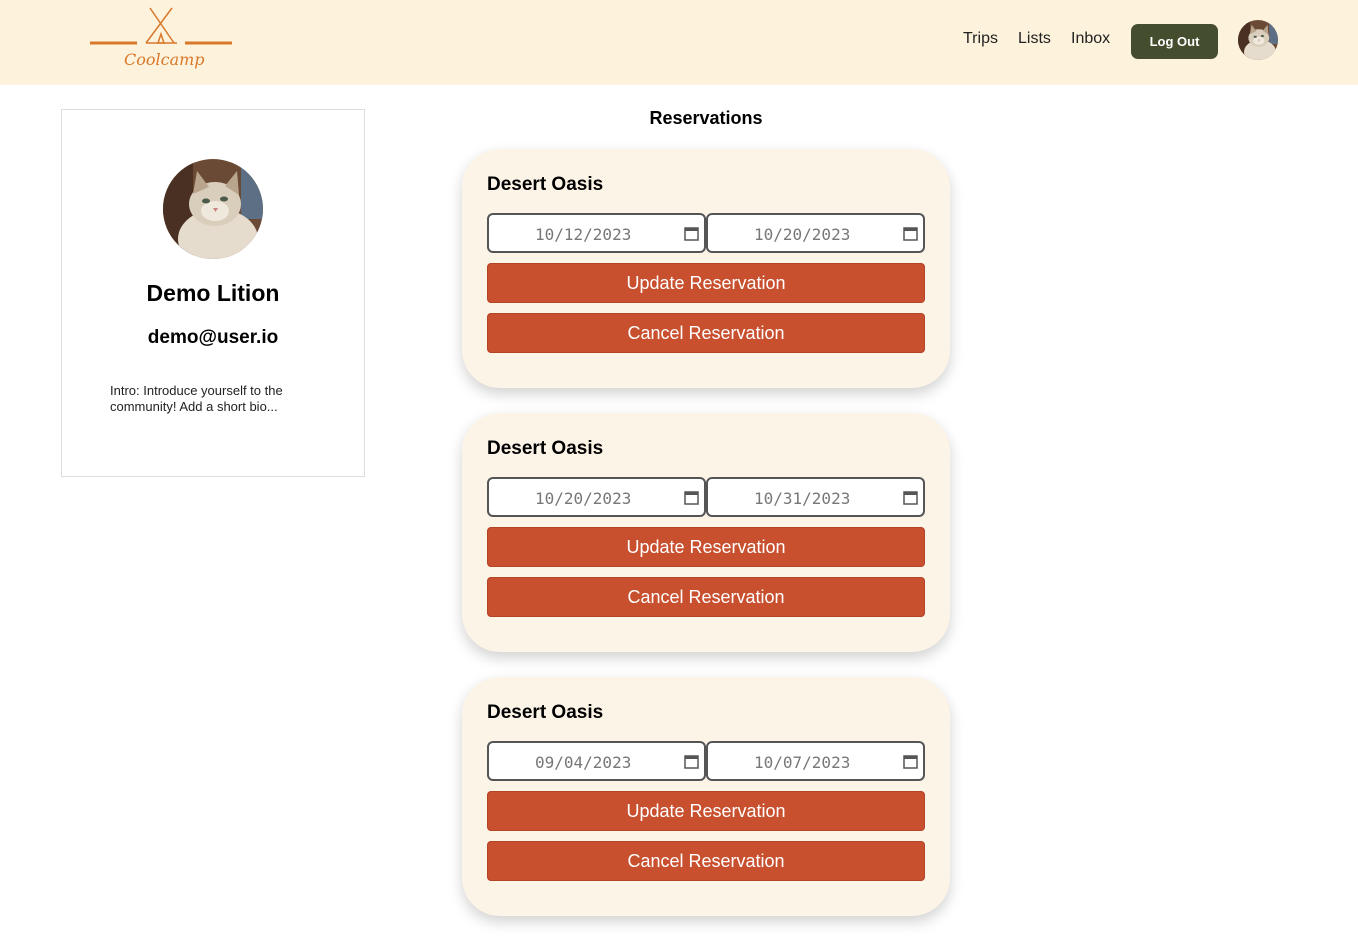  I want to click on profile-avatar, so click(213, 209).